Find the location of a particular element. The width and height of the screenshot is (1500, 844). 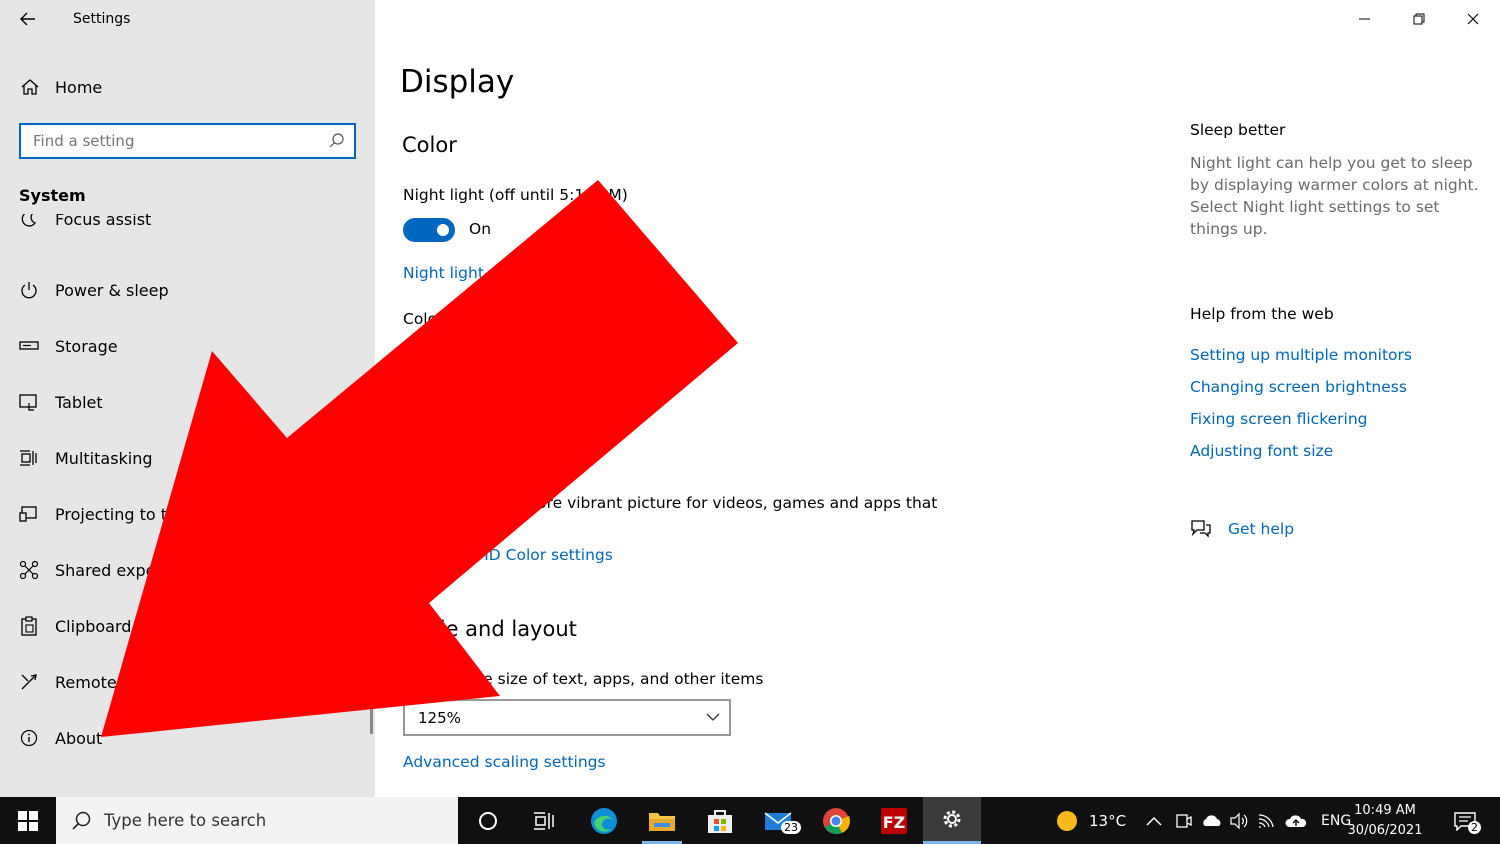

minimize-button is located at coordinates (1365, 19).